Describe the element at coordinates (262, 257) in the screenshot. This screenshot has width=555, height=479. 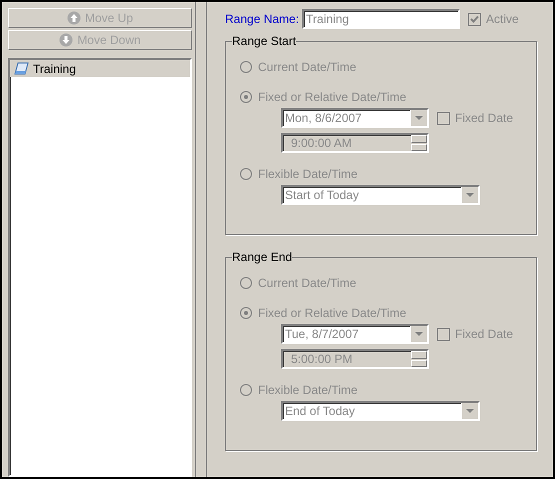
I see `group-title: Range End` at that location.